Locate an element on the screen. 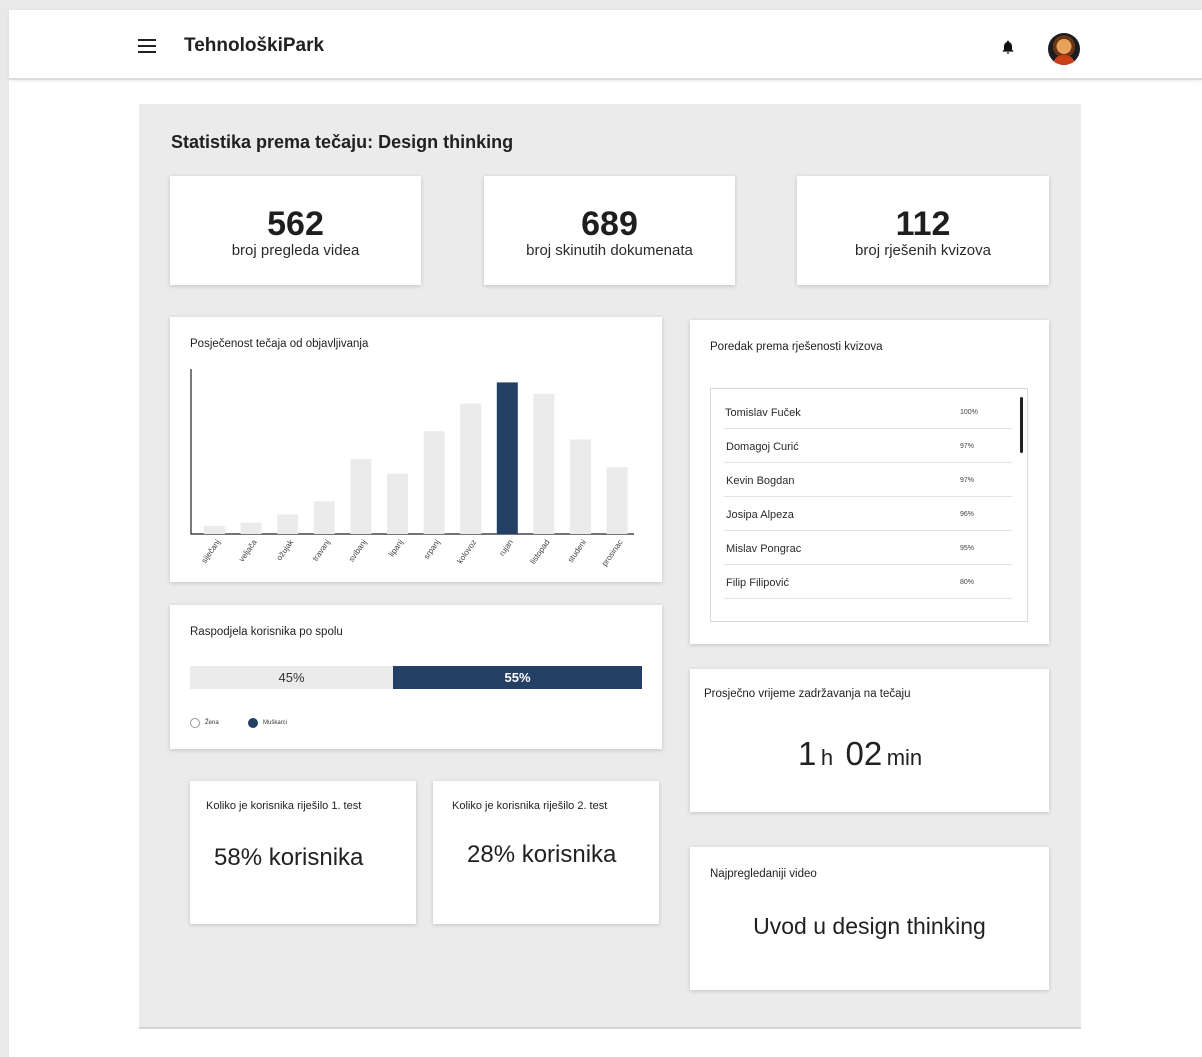 The image size is (1202, 1057). notification-bell-icon is located at coordinates (1008, 47).